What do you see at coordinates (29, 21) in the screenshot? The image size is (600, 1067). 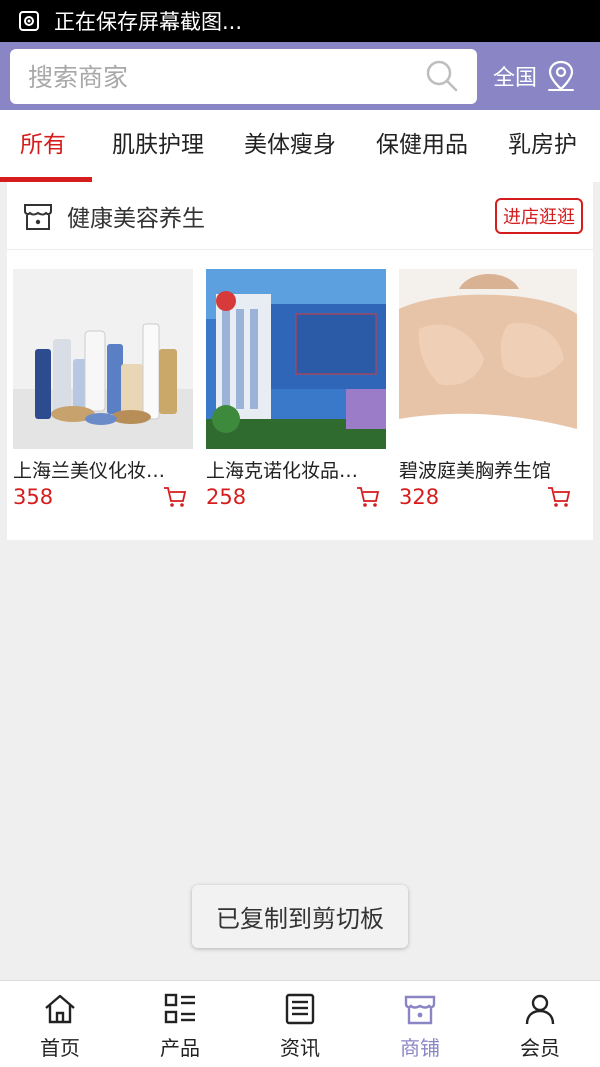 I see `screenshot-icon` at bounding box center [29, 21].